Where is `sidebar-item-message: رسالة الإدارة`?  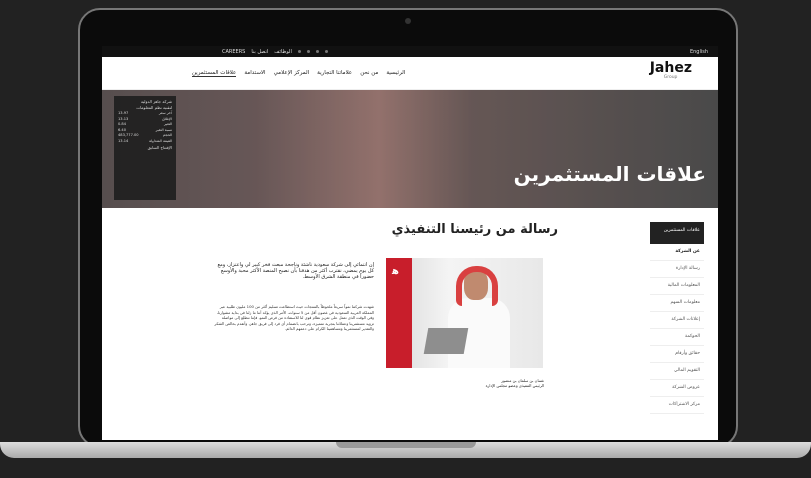
sidebar-item-message: رسالة الإدارة is located at coordinates (677, 269).